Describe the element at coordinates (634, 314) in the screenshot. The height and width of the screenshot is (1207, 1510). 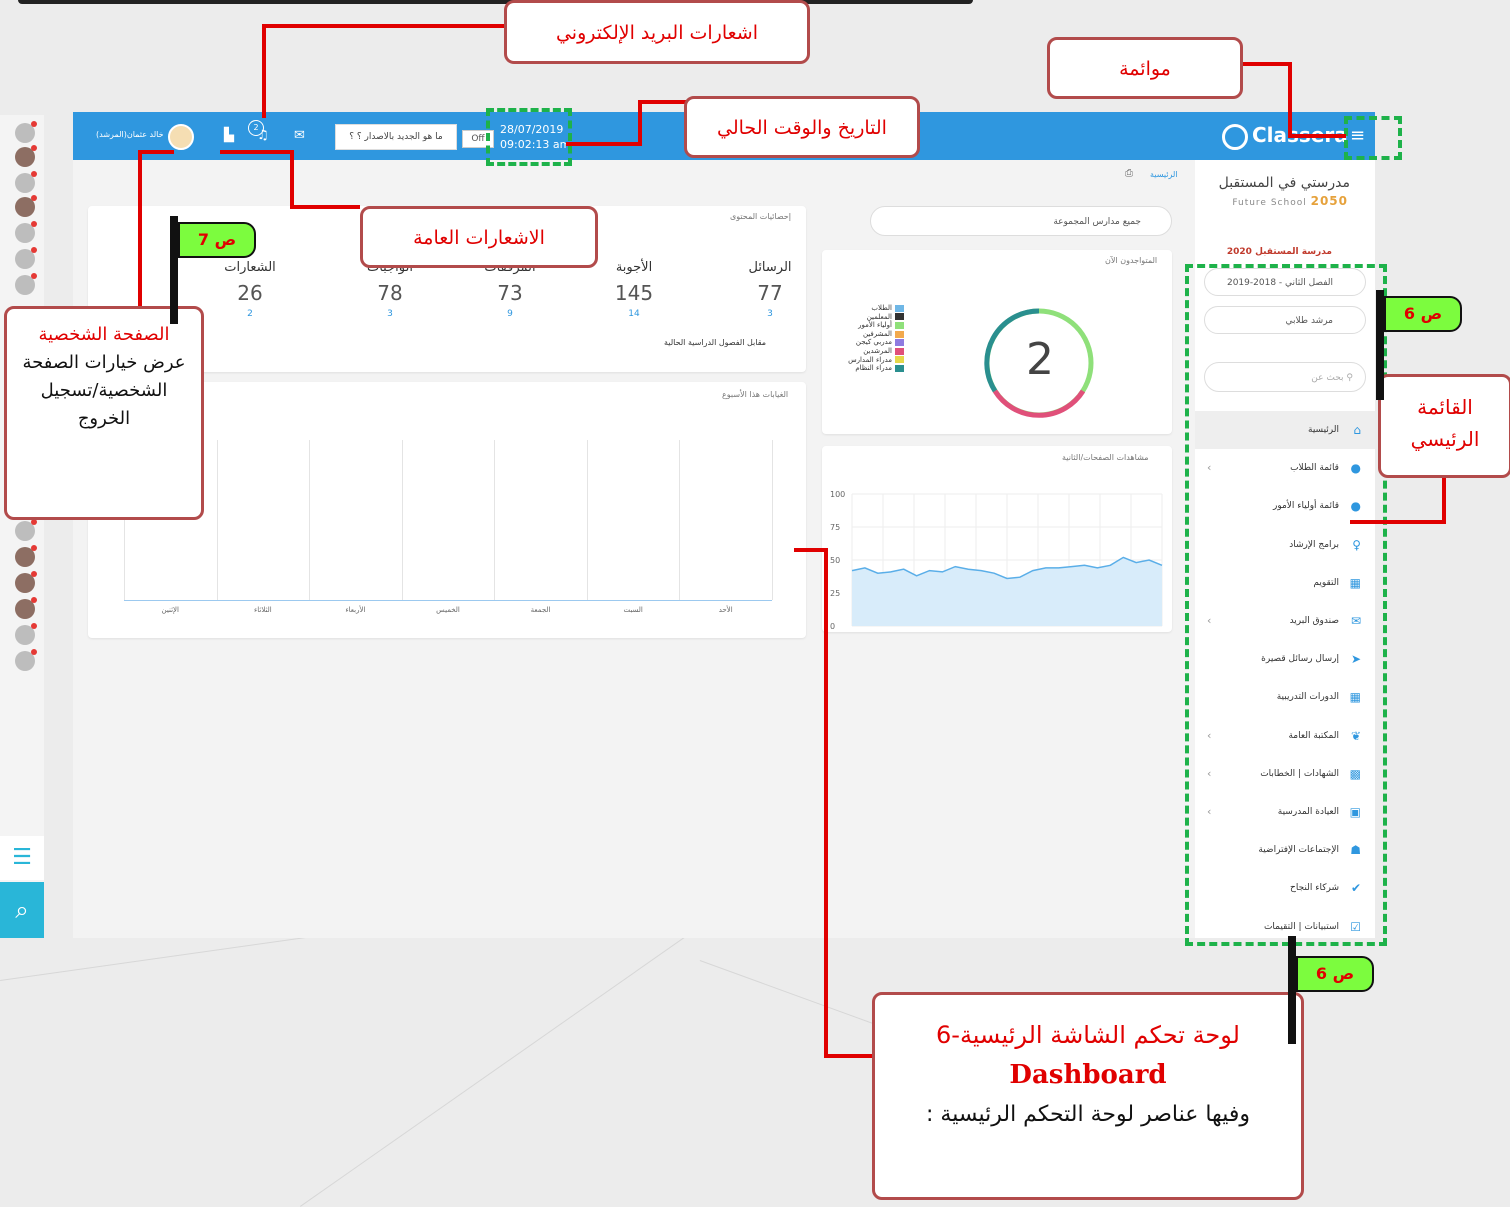
I see `stat-sub: 14` at that location.